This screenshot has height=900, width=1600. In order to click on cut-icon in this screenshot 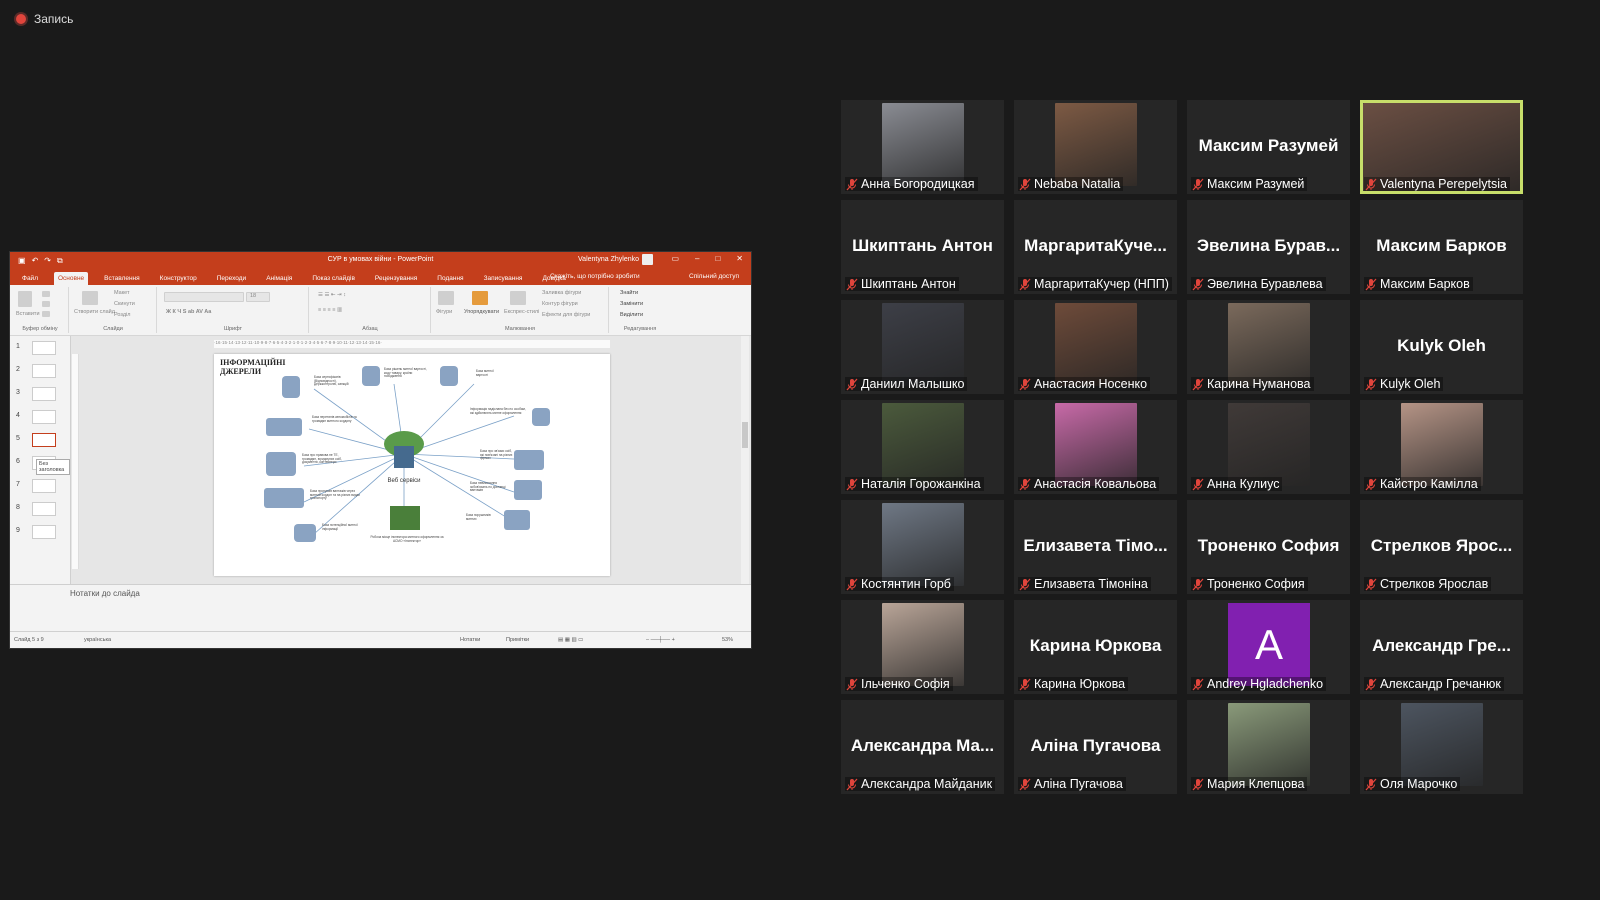, I will do `click(46, 294)`.